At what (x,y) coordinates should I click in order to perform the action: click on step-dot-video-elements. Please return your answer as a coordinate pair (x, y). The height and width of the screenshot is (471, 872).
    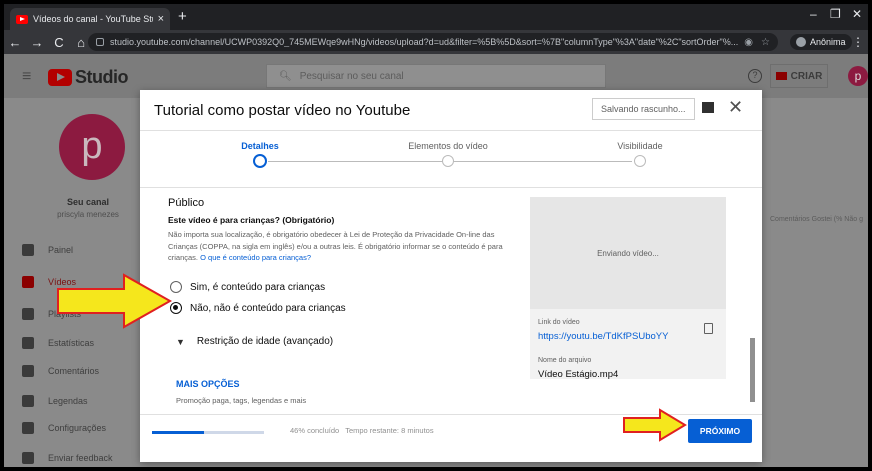
    Looking at the image, I should click on (448, 161).